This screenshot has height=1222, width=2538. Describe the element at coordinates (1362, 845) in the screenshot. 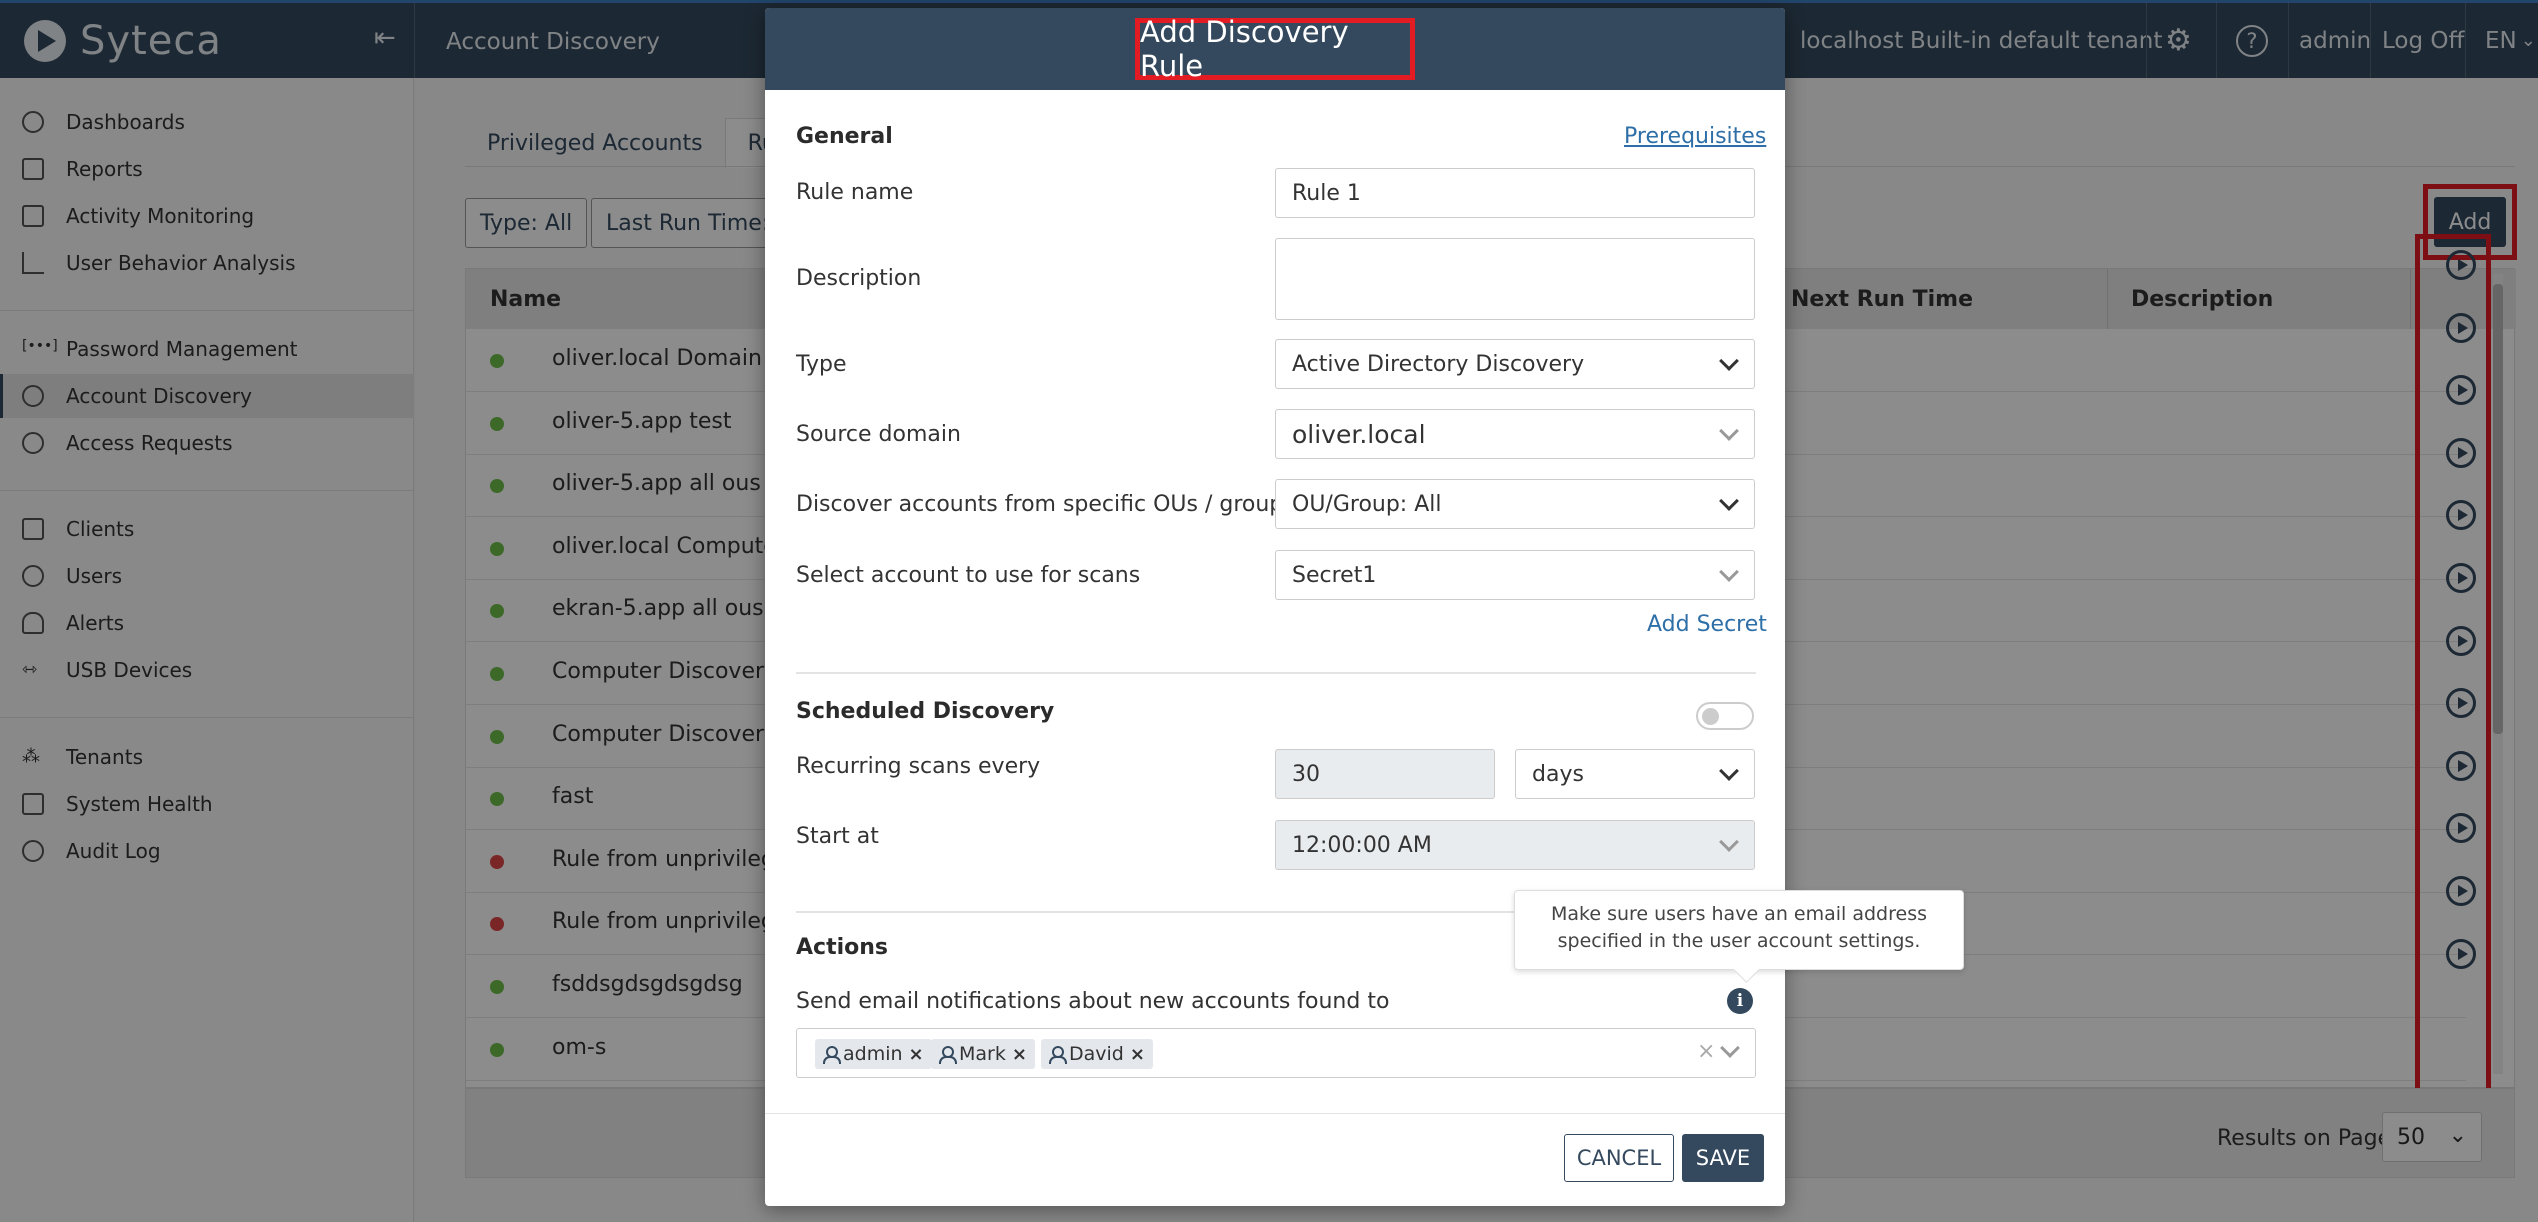

I see `start-at-value: 12:00:00 AM` at that location.